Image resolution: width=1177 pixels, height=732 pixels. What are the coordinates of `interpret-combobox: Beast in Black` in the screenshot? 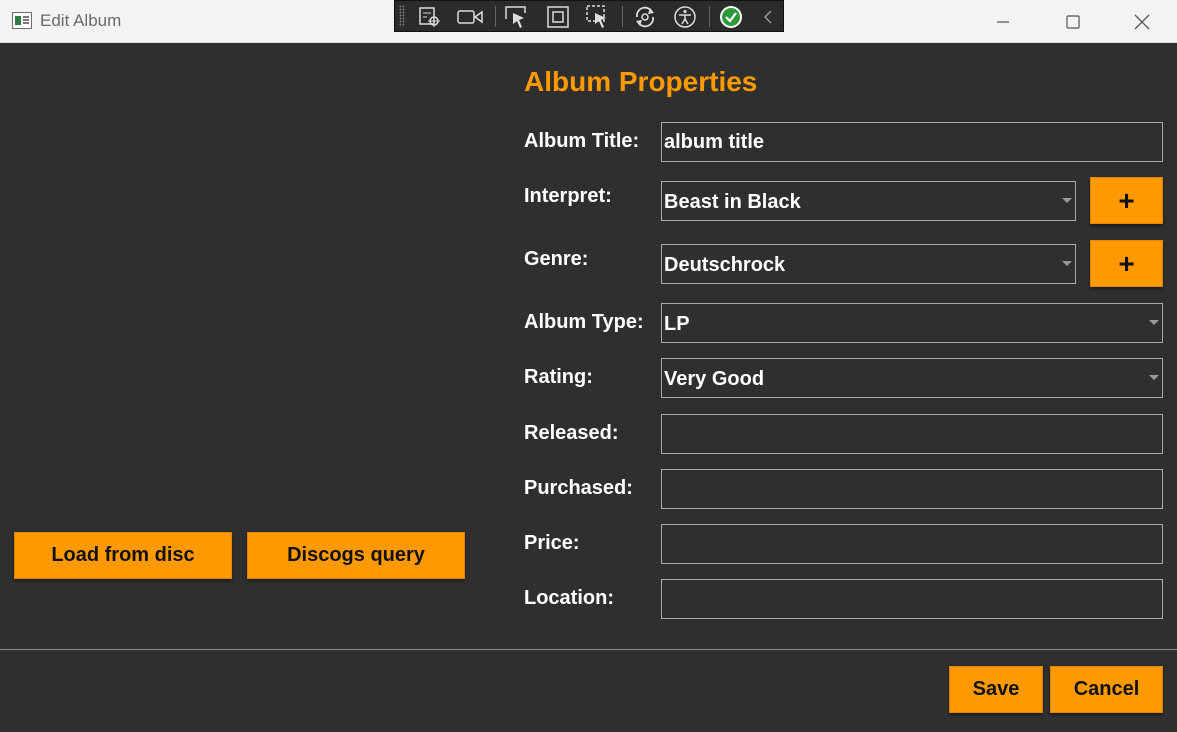 It's located at (868, 201).